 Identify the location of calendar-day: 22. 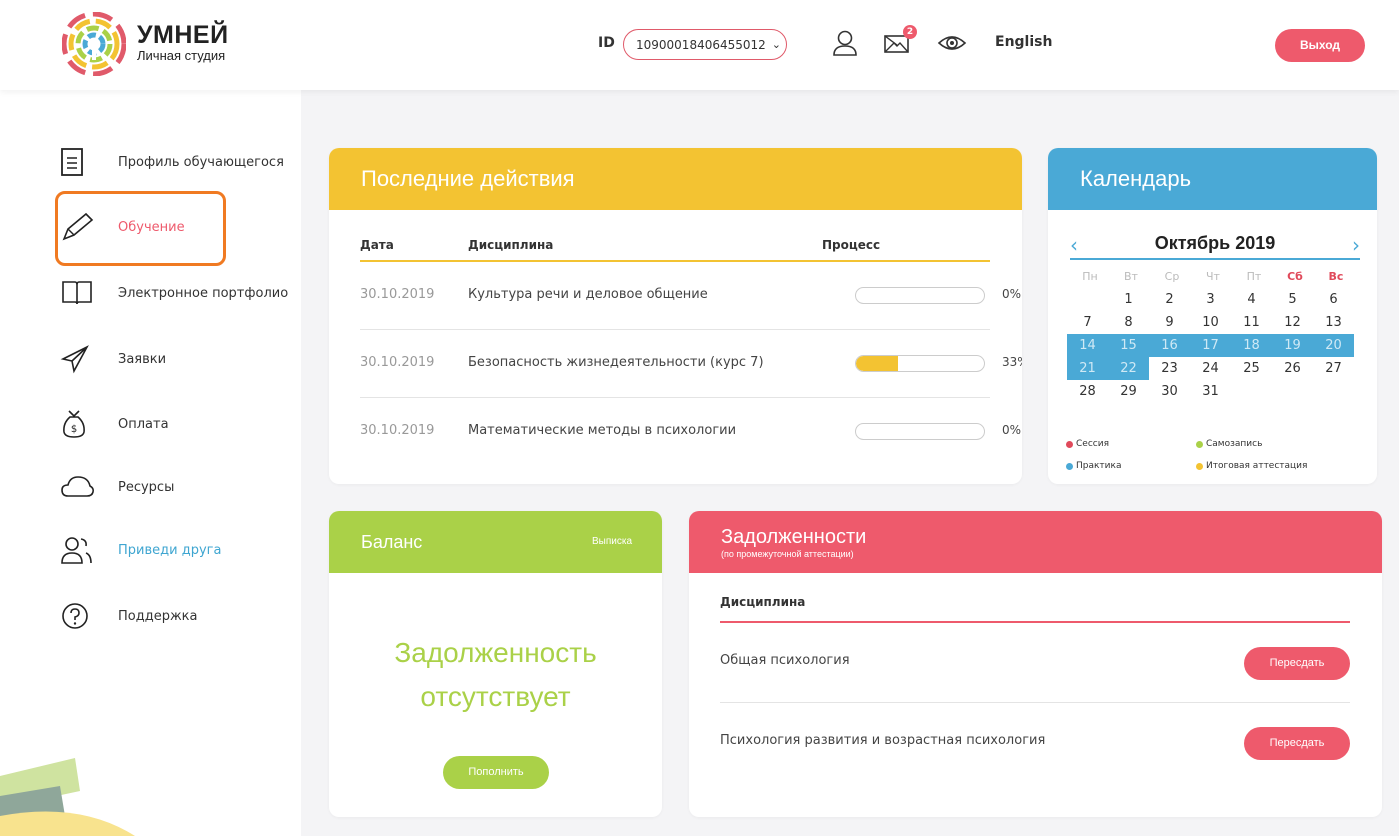
(1128, 368).